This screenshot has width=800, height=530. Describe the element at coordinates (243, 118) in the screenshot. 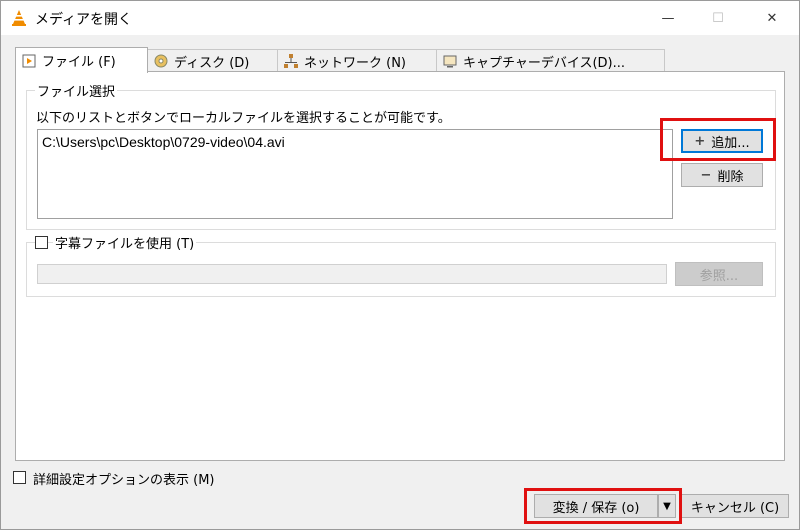

I see `file-selection-description: 以下のリストとボタンでローカルファイルを選択することが可能です。` at that location.